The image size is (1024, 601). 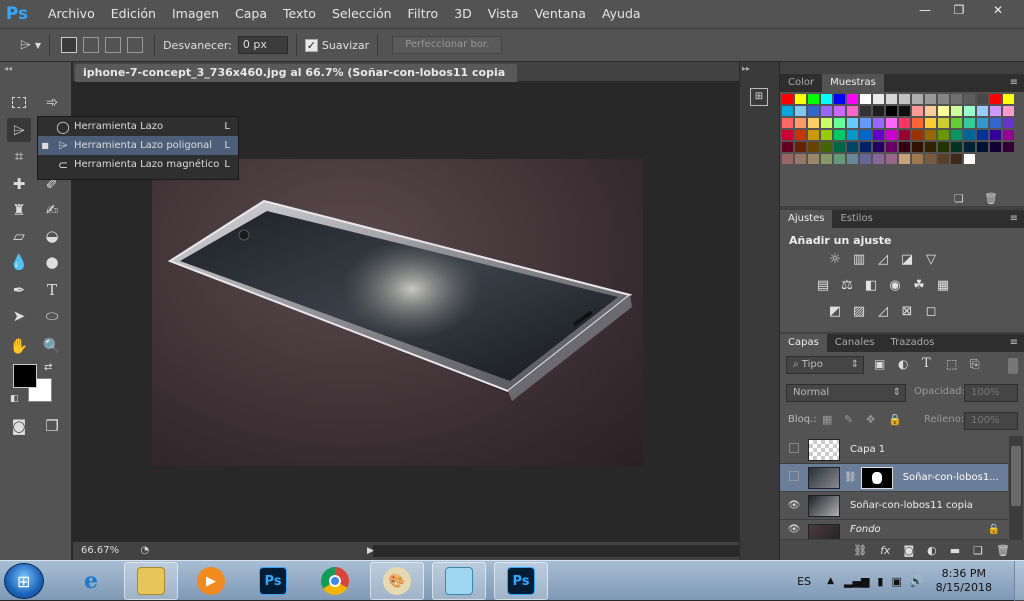 What do you see at coordinates (959, 10) in the screenshot?
I see `restore-button: ❐` at bounding box center [959, 10].